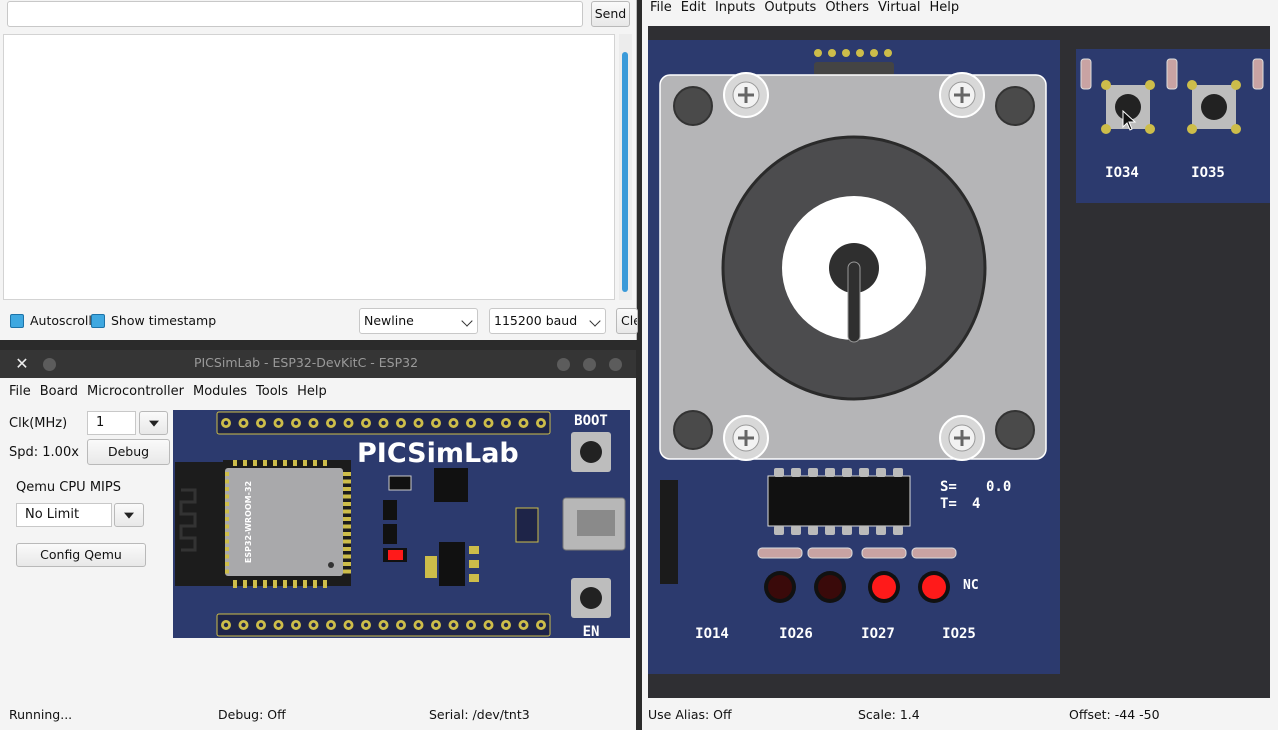 The height and width of the screenshot is (730, 1278). Describe the element at coordinates (971, 585) in the screenshot. I see `nc-label: NC` at that location.